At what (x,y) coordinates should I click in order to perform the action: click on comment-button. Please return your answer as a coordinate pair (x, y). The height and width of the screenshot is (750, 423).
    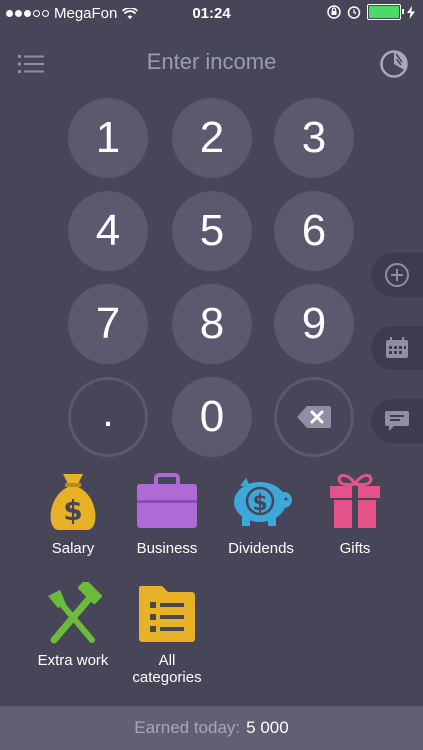
    Looking at the image, I should click on (397, 421).